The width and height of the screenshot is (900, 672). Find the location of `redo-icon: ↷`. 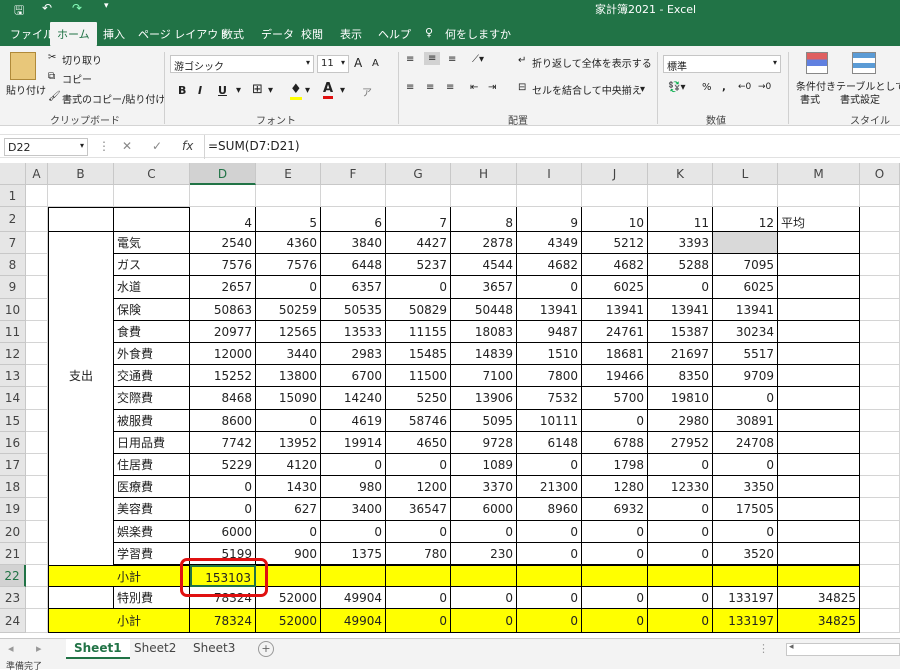

redo-icon: ↷ is located at coordinates (77, 8).